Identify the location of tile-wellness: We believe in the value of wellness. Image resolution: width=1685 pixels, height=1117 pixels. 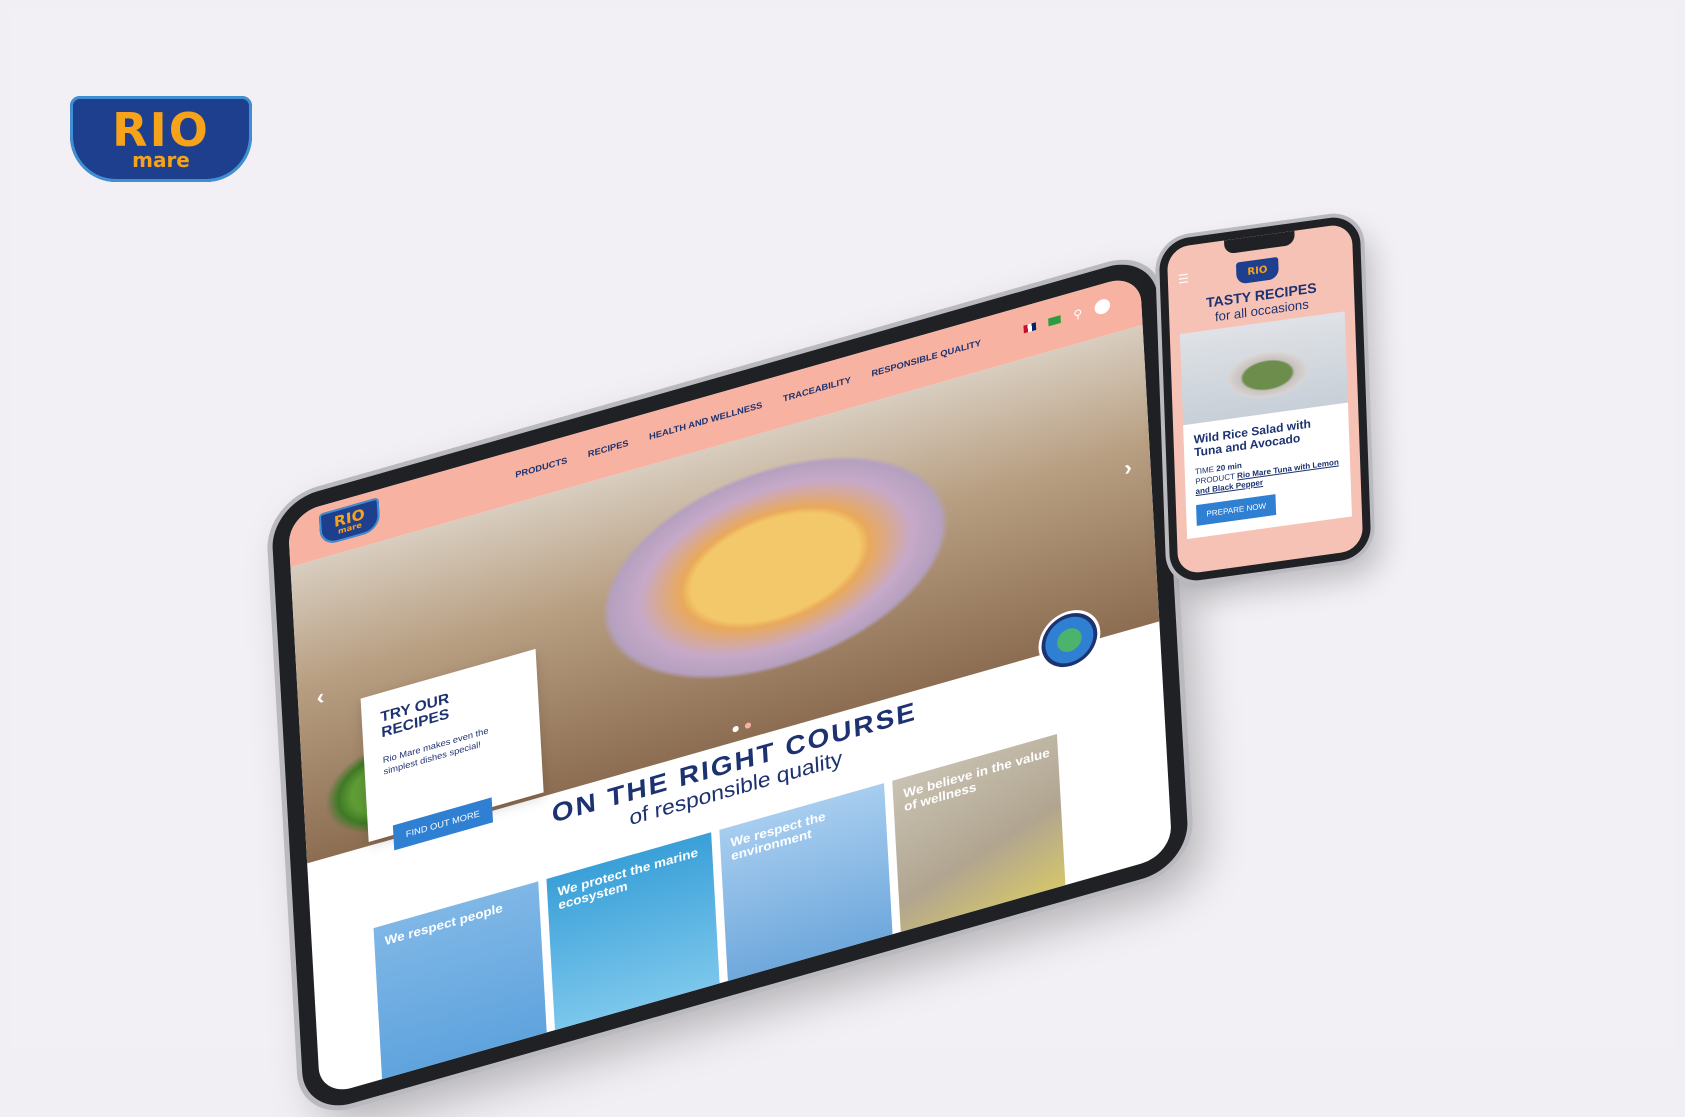
(979, 833).